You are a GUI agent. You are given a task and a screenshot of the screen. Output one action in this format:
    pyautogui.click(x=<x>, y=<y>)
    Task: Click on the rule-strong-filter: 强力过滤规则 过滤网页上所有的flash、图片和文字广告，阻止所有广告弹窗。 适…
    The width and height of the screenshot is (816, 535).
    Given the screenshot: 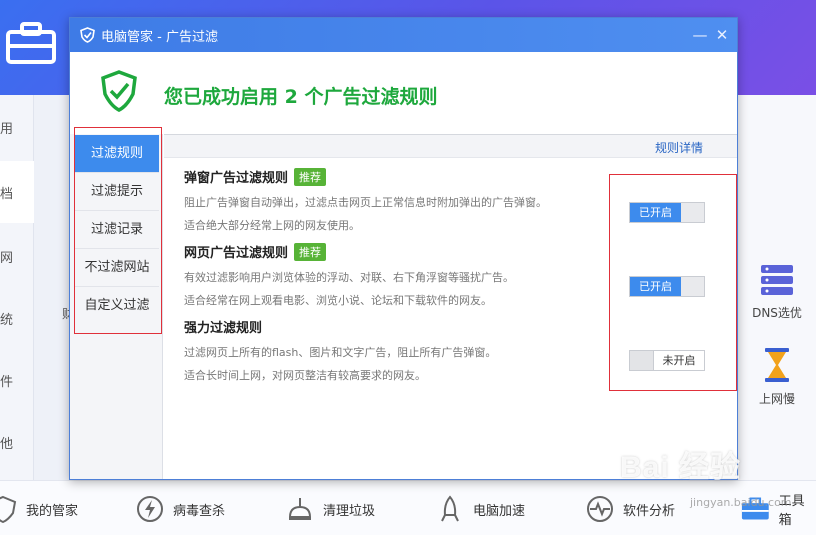 What is the action you would take?
    pyautogui.click(x=399, y=350)
    